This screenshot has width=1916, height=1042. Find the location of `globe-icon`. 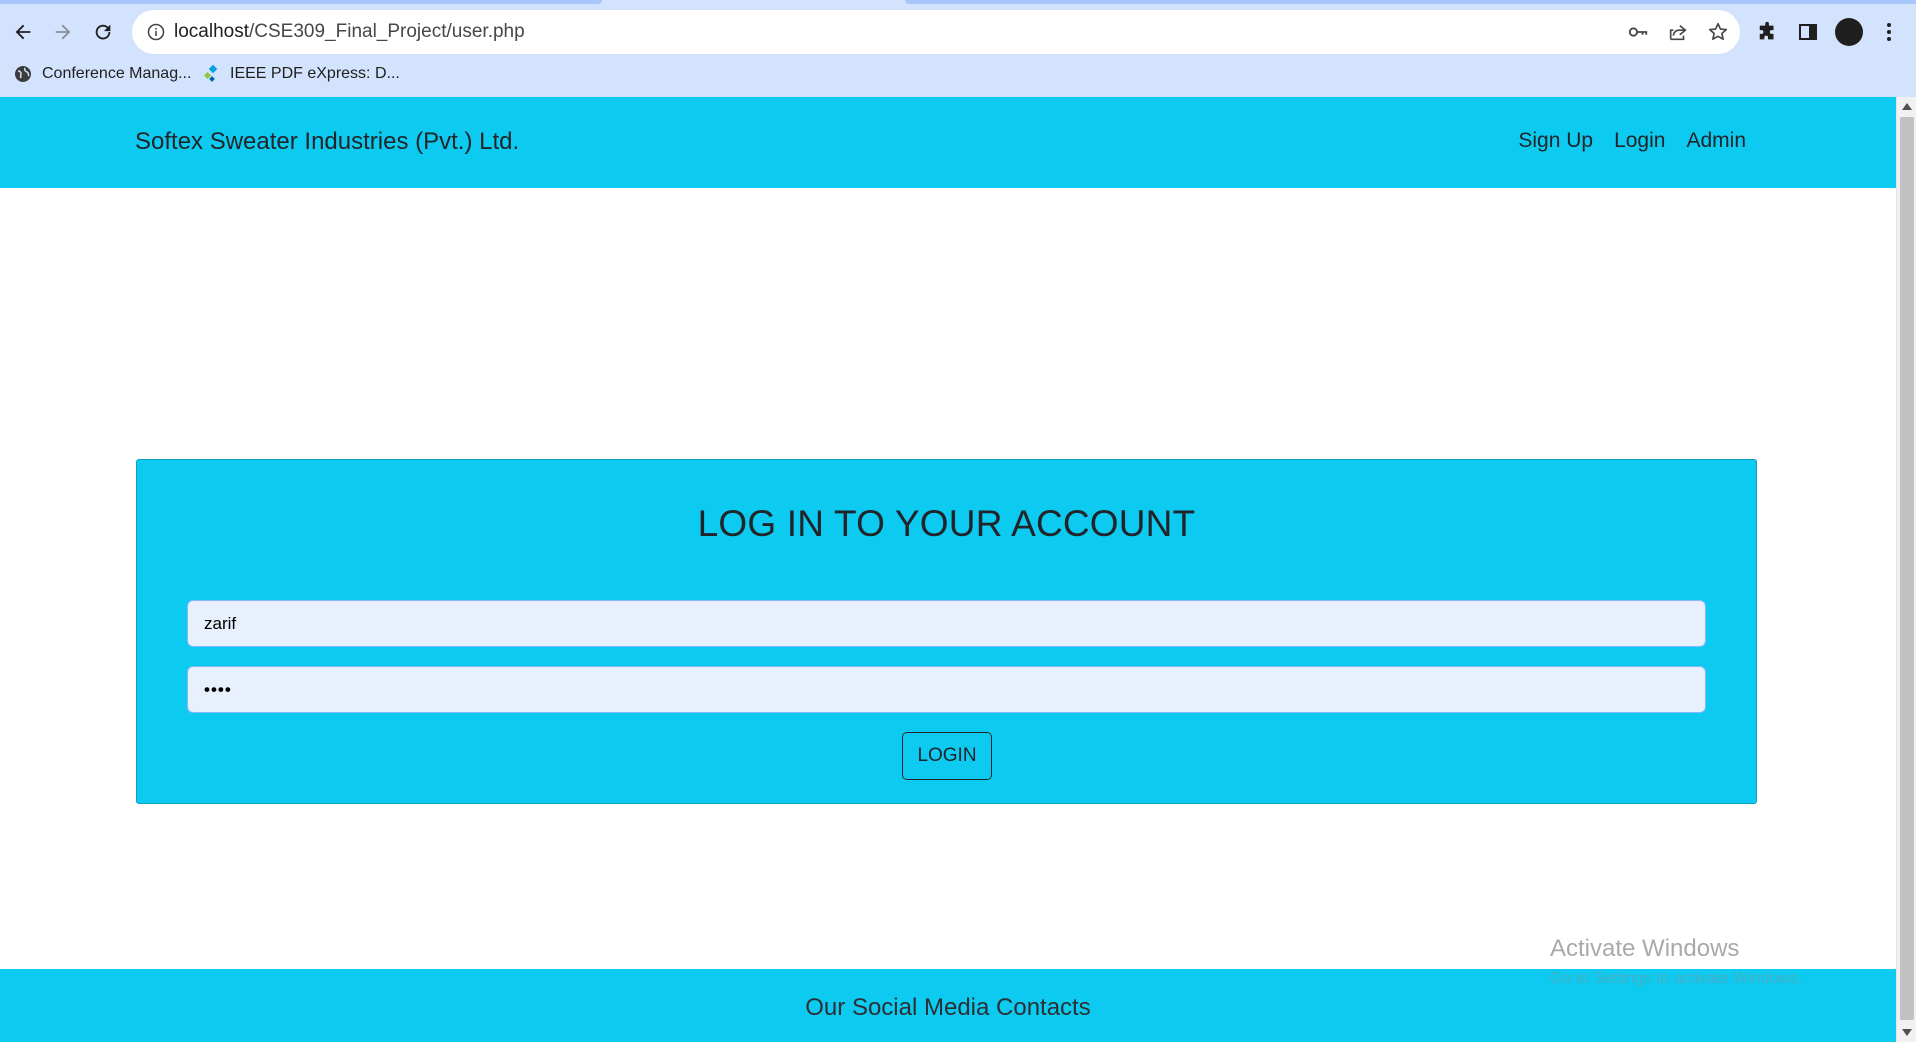

globe-icon is located at coordinates (23, 74).